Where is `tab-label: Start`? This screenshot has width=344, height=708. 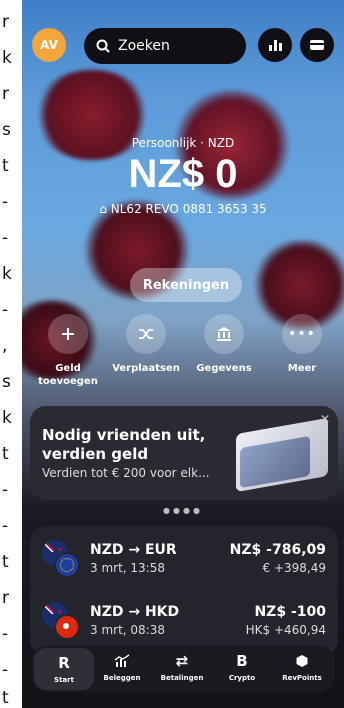 tab-label: Start is located at coordinates (64, 680).